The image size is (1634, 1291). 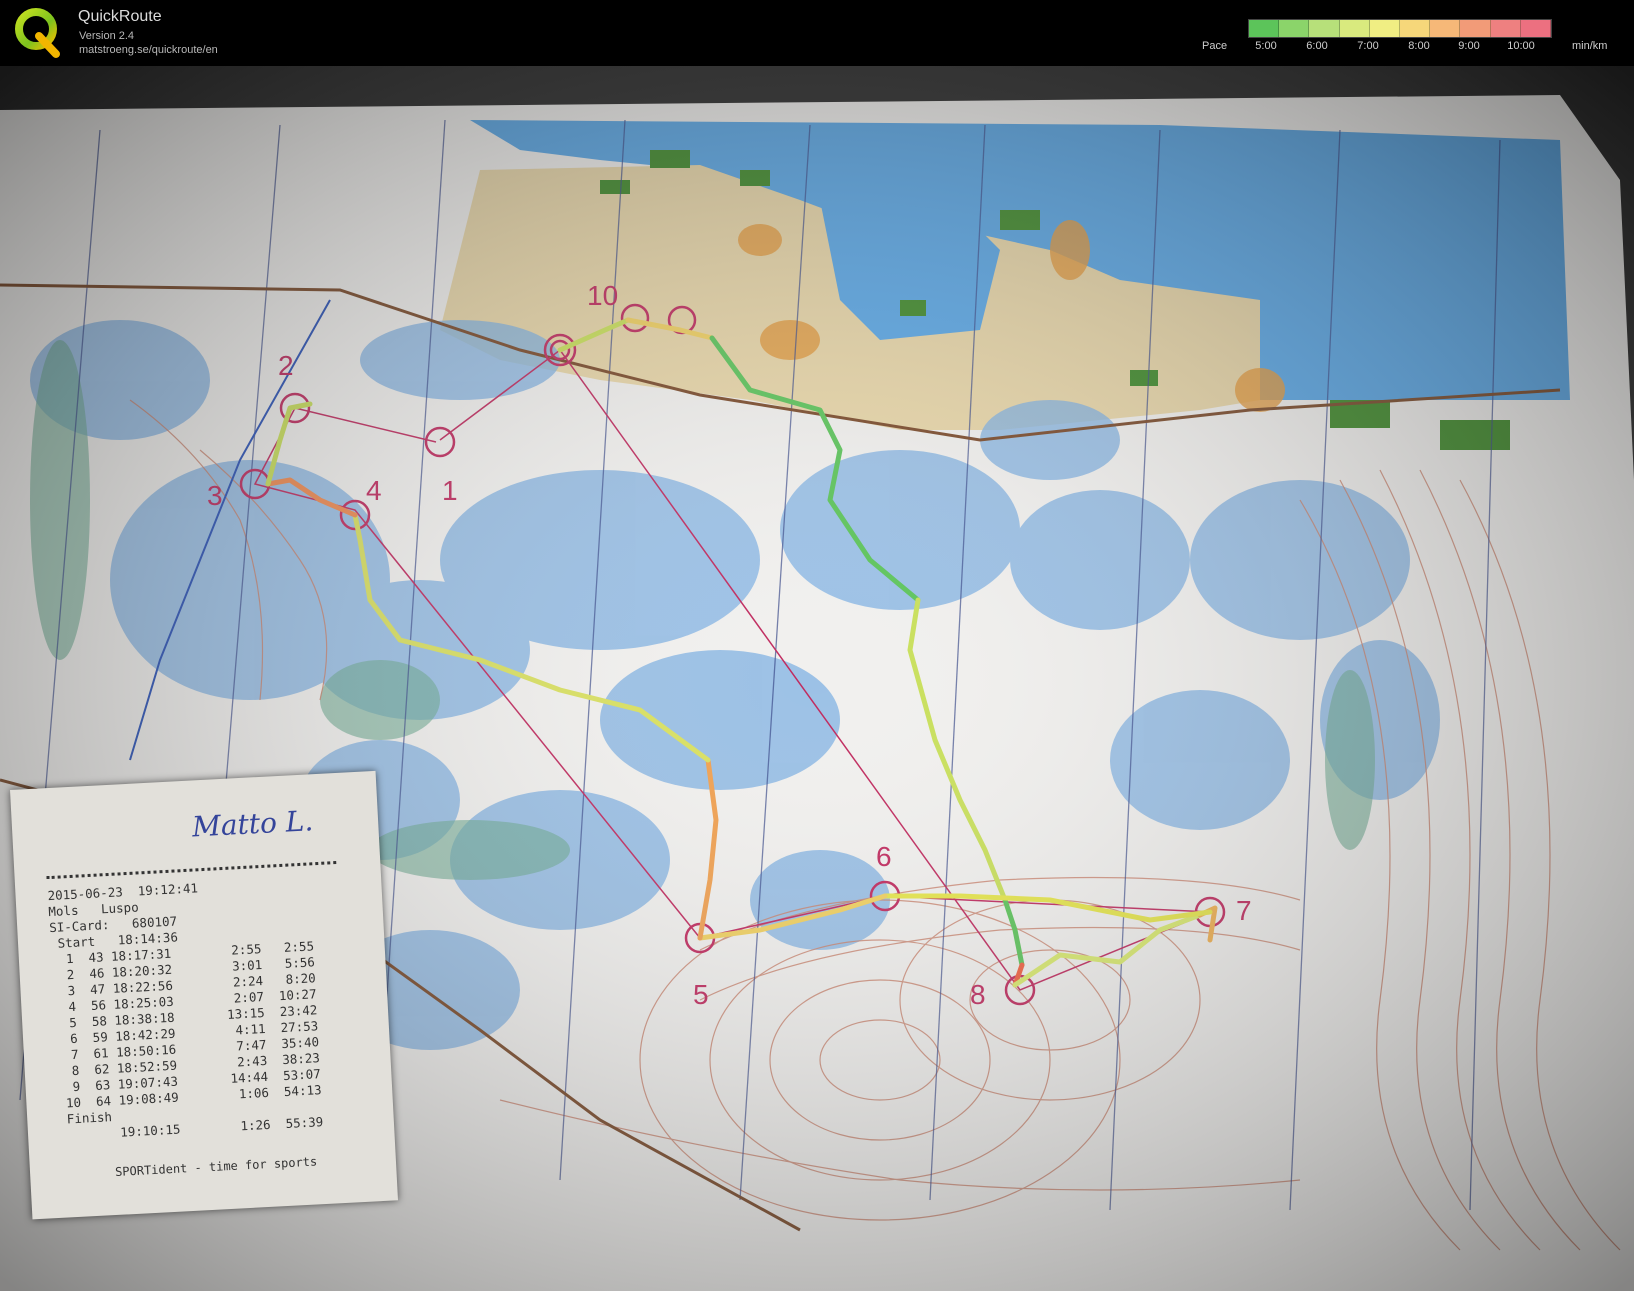 I want to click on pace-unit: min/km, so click(x=1590, y=46).